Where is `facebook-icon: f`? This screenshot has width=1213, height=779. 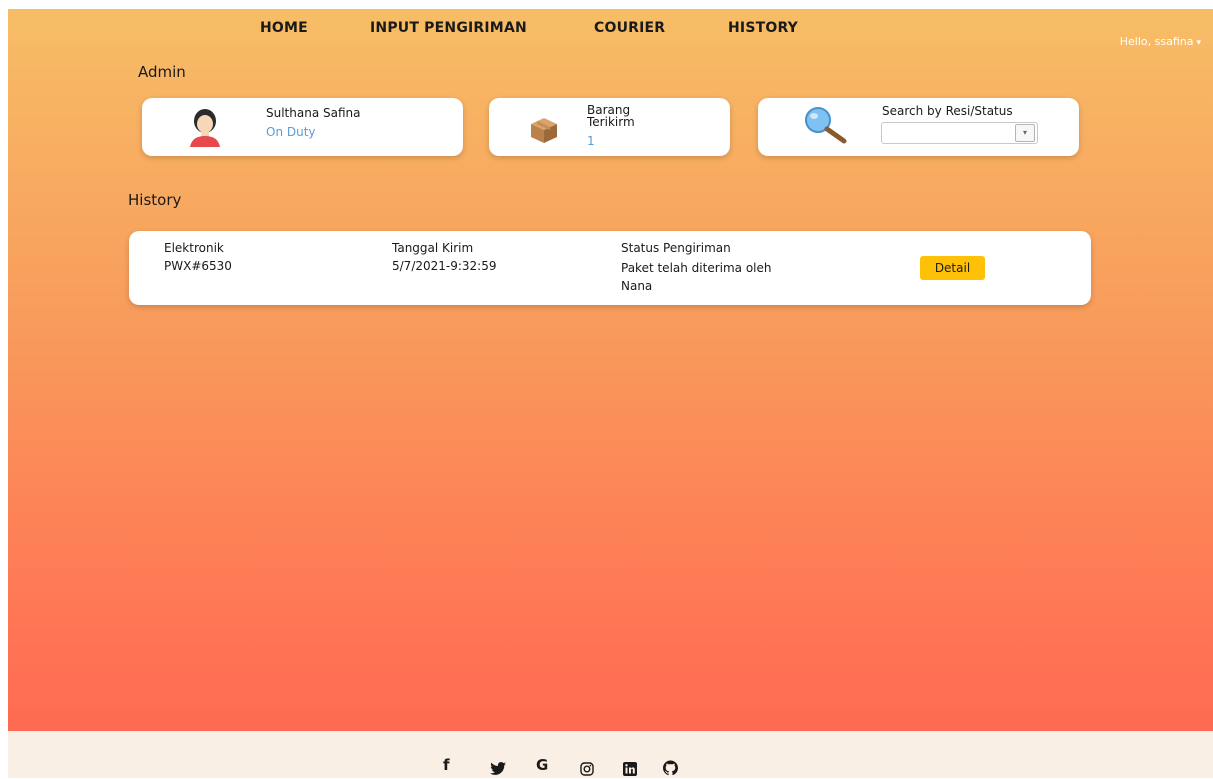 facebook-icon: f is located at coordinates (446, 766).